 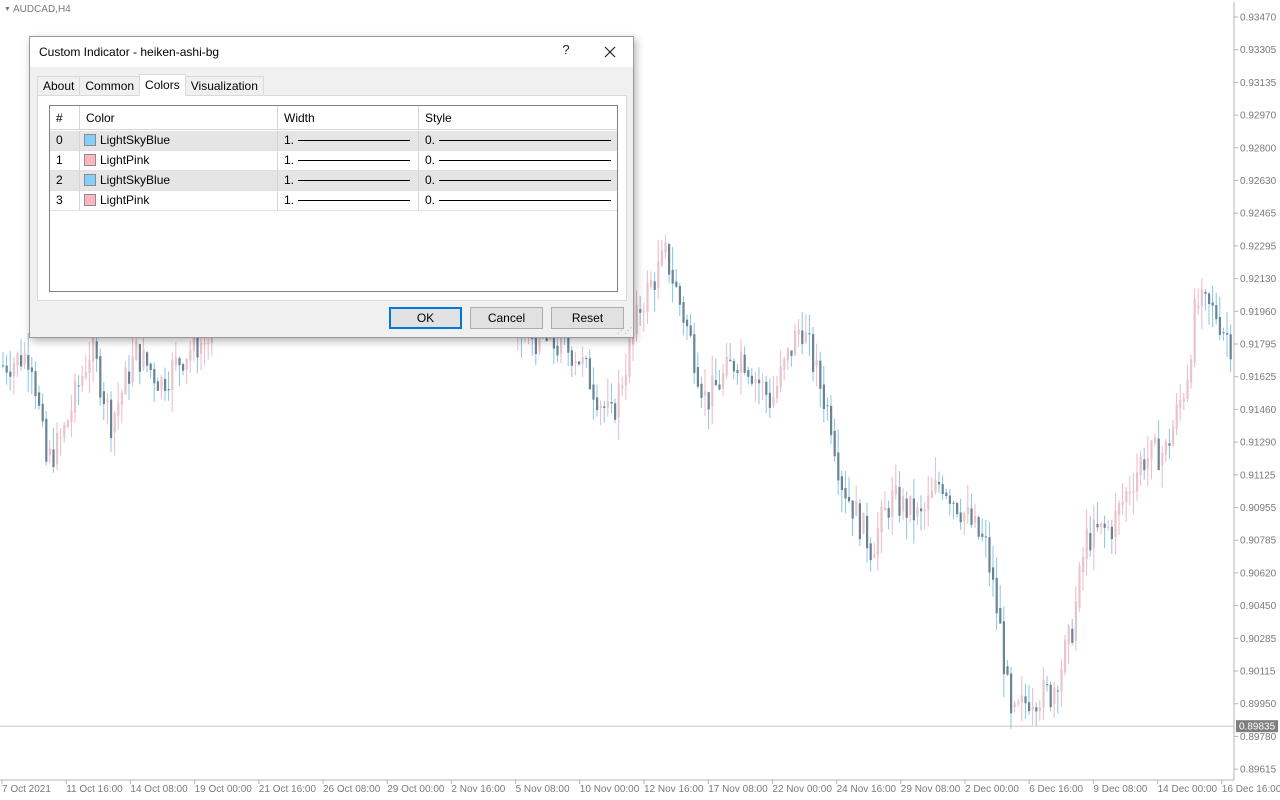 I want to click on chart-menu-triangle-icon: ▼, so click(x=7, y=9).